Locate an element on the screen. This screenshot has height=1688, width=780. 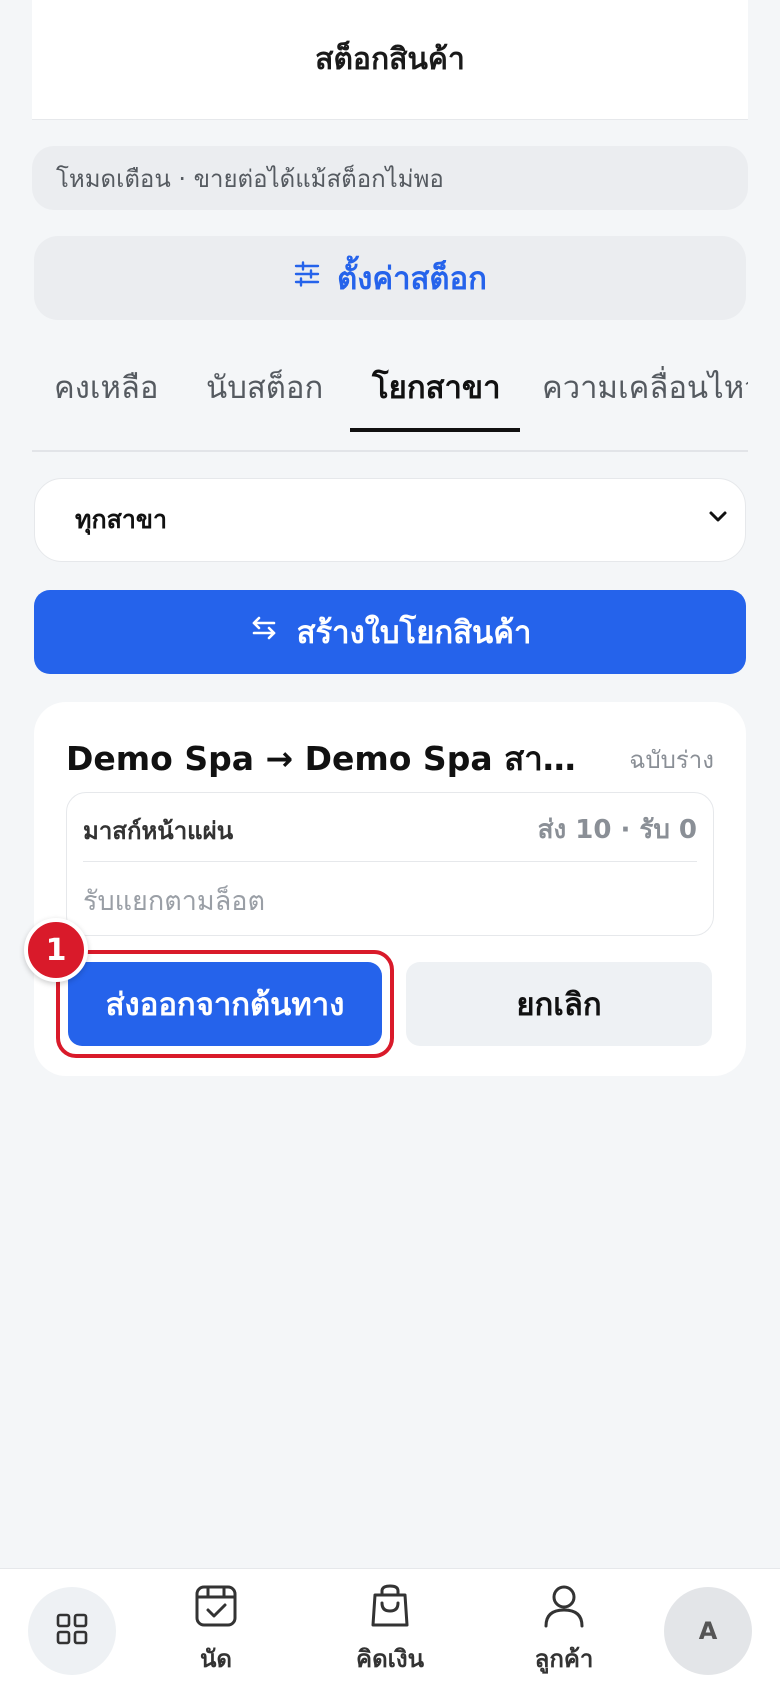
branch-select-value: ทุกสาขา is located at coordinates (121, 519).